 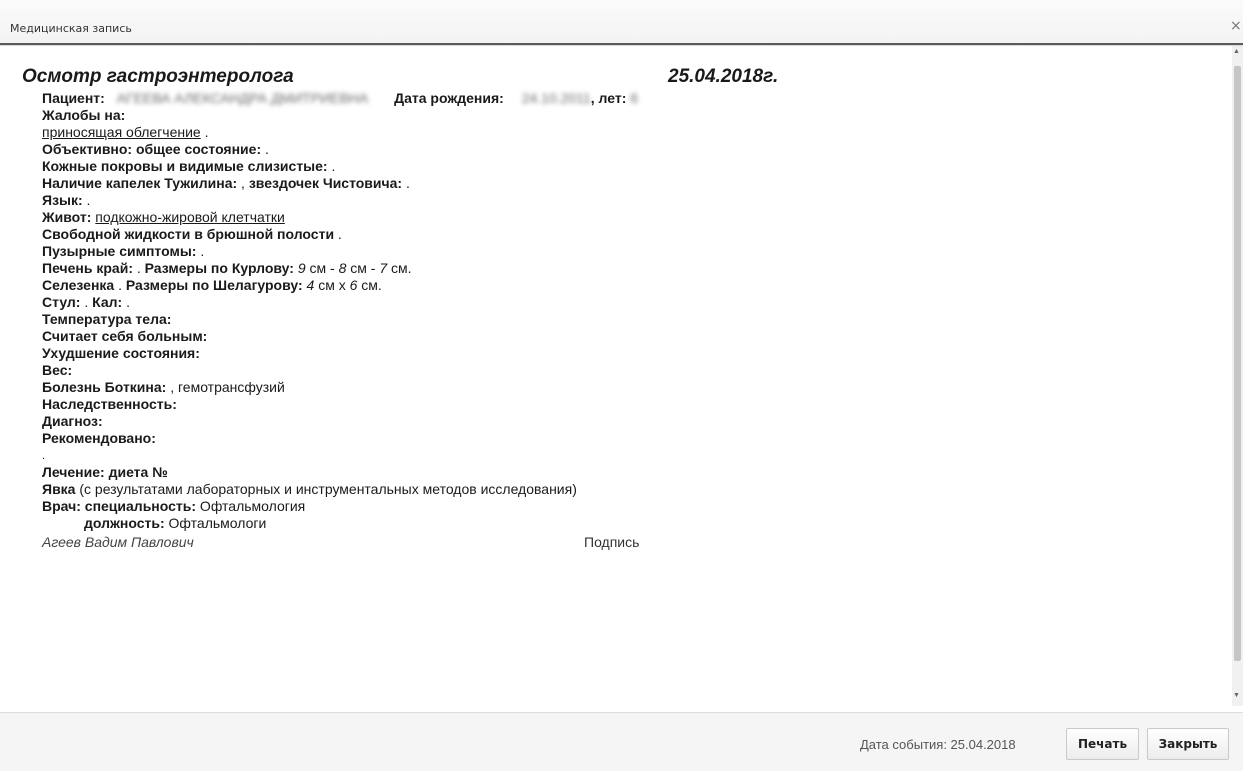 What do you see at coordinates (634, 98) in the screenshot?
I see `age-value: 6` at bounding box center [634, 98].